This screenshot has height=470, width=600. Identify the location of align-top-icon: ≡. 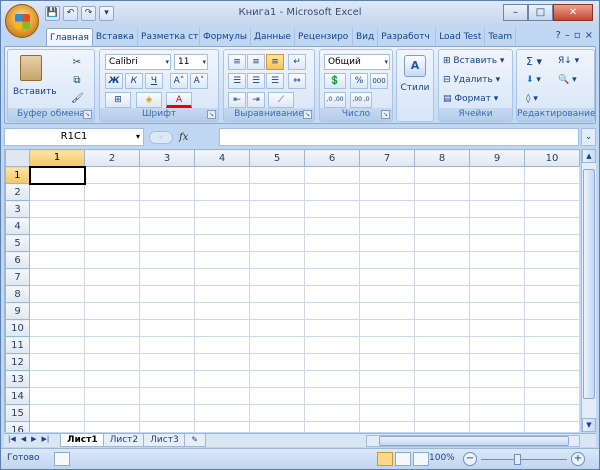
(237, 62).